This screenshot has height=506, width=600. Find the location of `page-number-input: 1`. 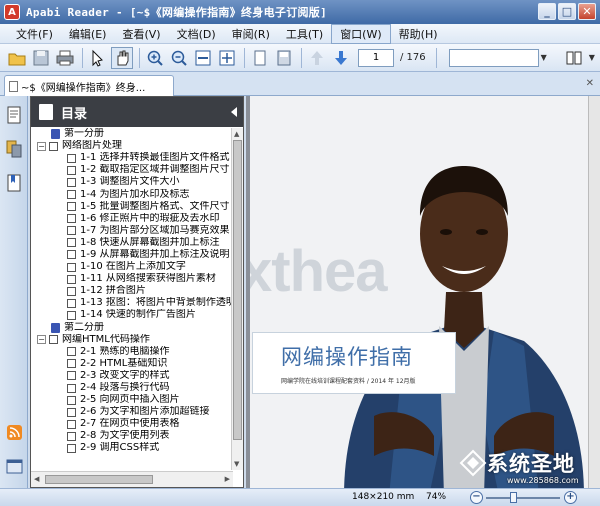

page-number-input: 1 is located at coordinates (376, 57).